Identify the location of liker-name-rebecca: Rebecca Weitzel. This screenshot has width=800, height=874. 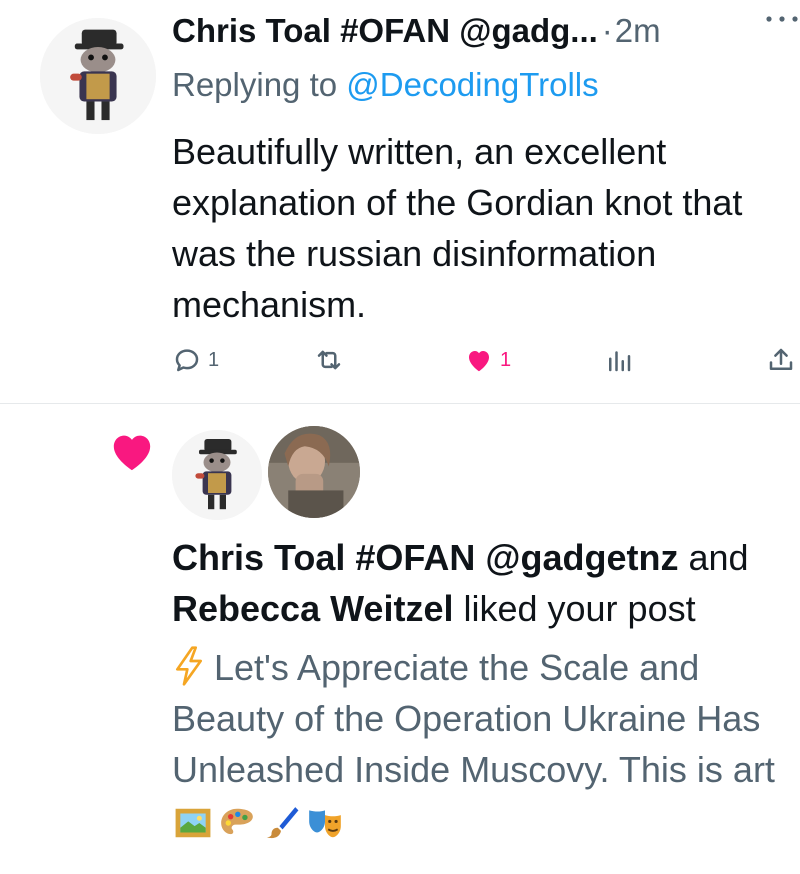
(312, 608).